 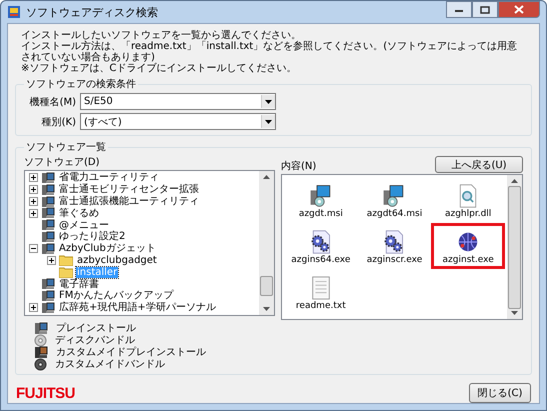 I want to click on tree-item: ゆったり設定2, so click(x=92, y=236).